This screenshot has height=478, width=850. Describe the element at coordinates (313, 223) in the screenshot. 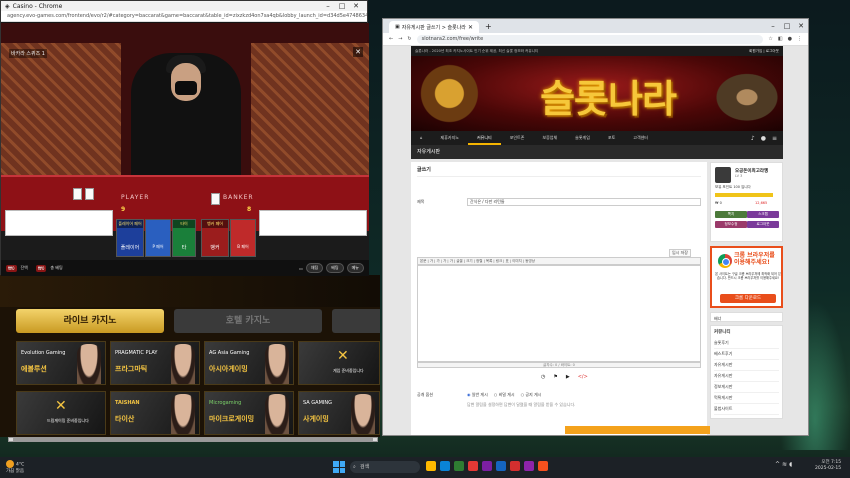

I see `big-road` at that location.